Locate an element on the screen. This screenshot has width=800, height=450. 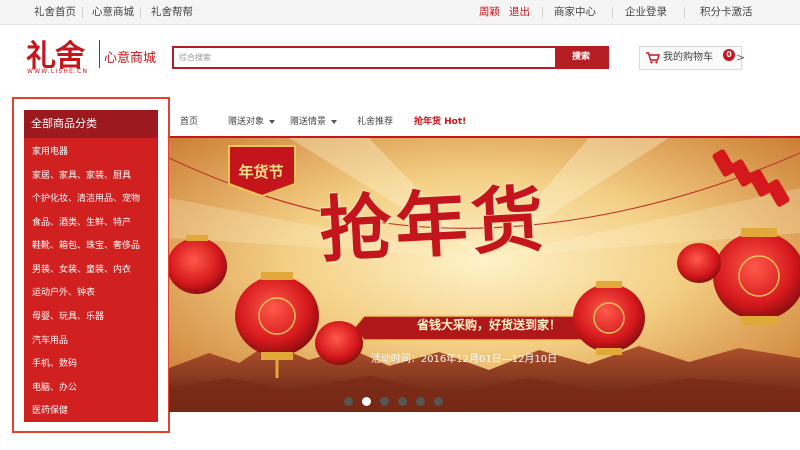
logo-divider is located at coordinates (99, 54).